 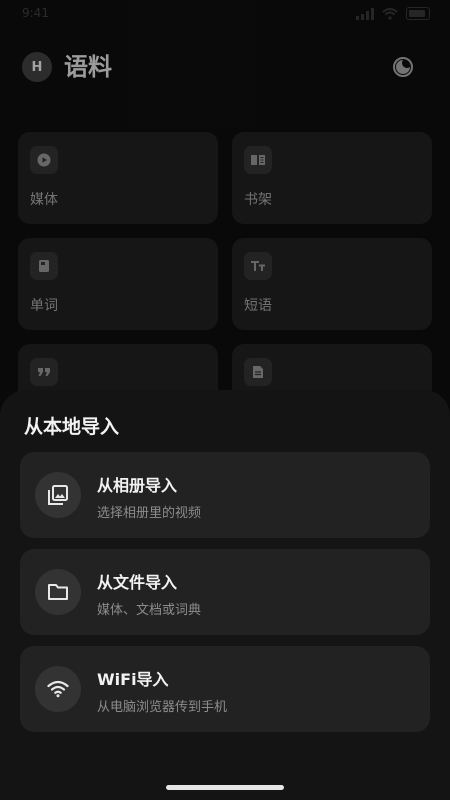 I want to click on import-from-album-button: 从相册导入 选择相册里的视频, so click(x=225, y=495).